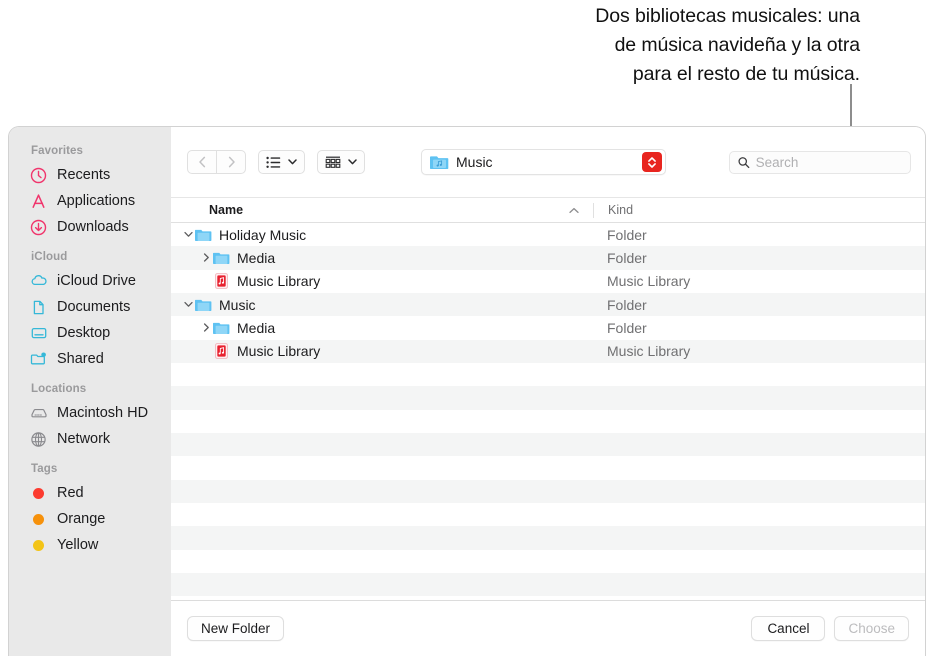  I want to click on sidebar: Favorites Recents Applications Downloads, so click(90, 391).